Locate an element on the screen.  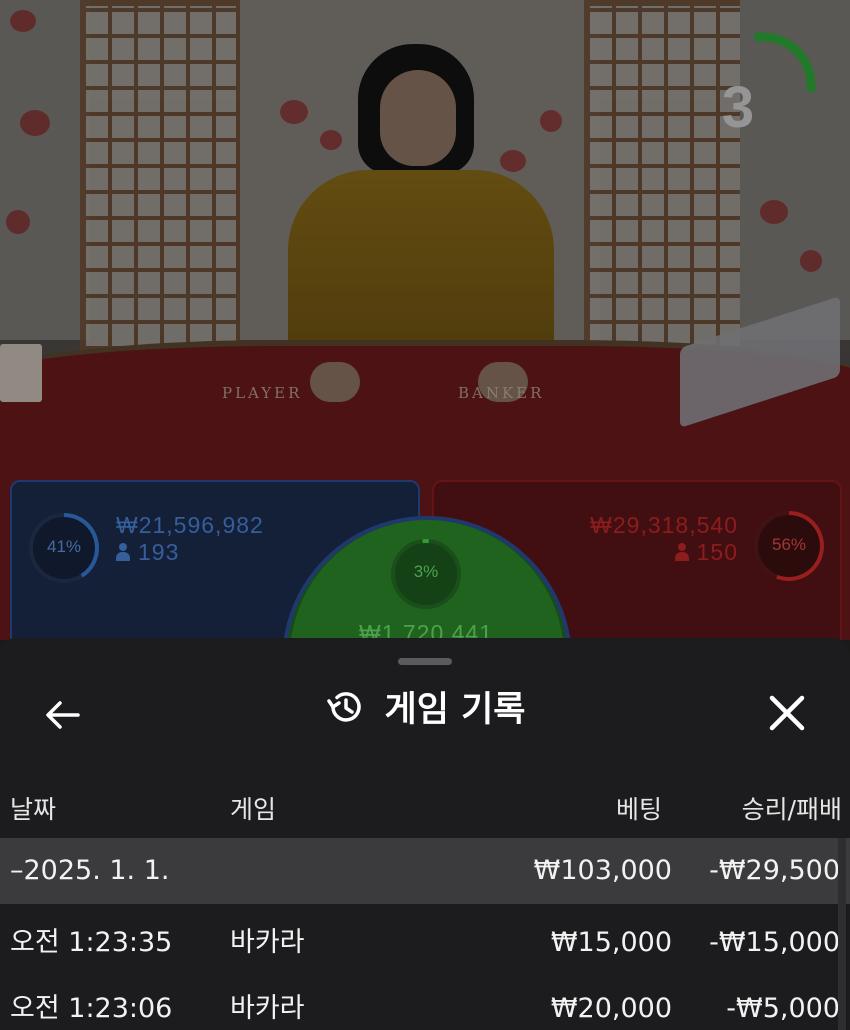
row-win-loss: -₩15,000 is located at coordinates (774, 942).